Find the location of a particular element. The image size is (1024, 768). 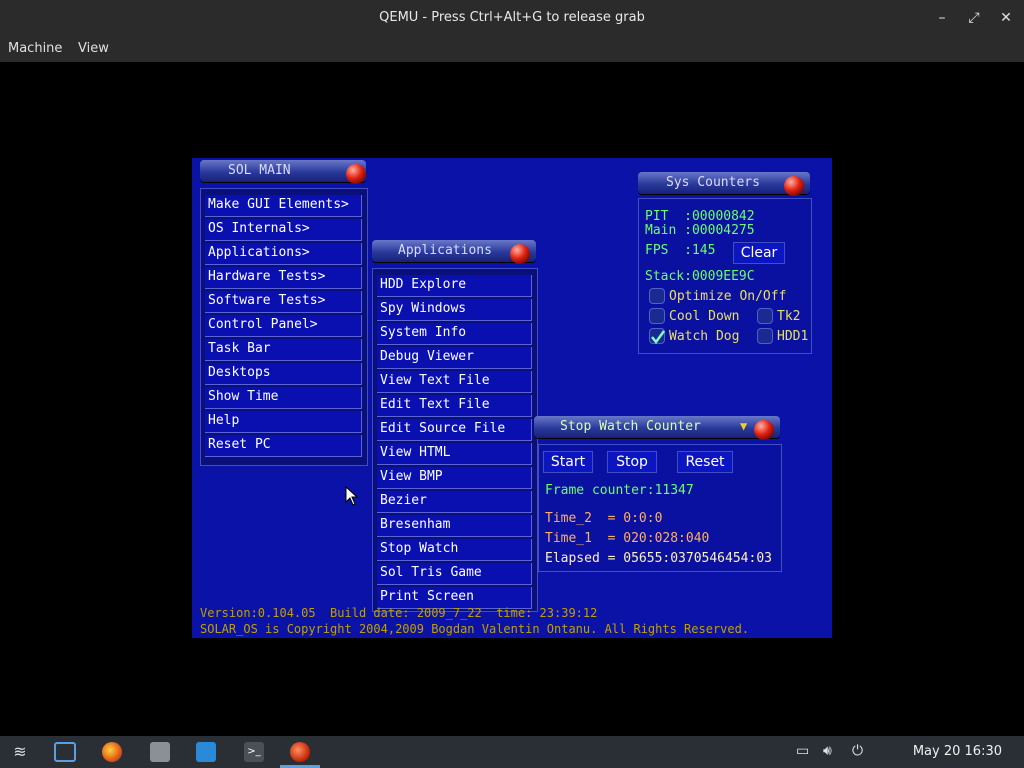

frame-counter: Frame counter:11347 is located at coordinates (619, 490).